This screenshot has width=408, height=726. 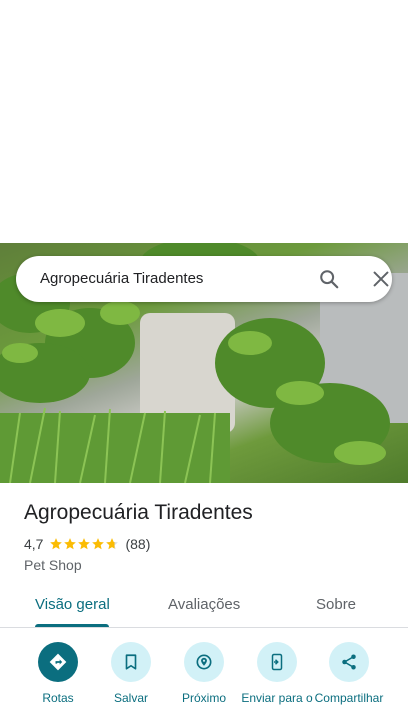 I want to click on star-rating, so click(x=84, y=544).